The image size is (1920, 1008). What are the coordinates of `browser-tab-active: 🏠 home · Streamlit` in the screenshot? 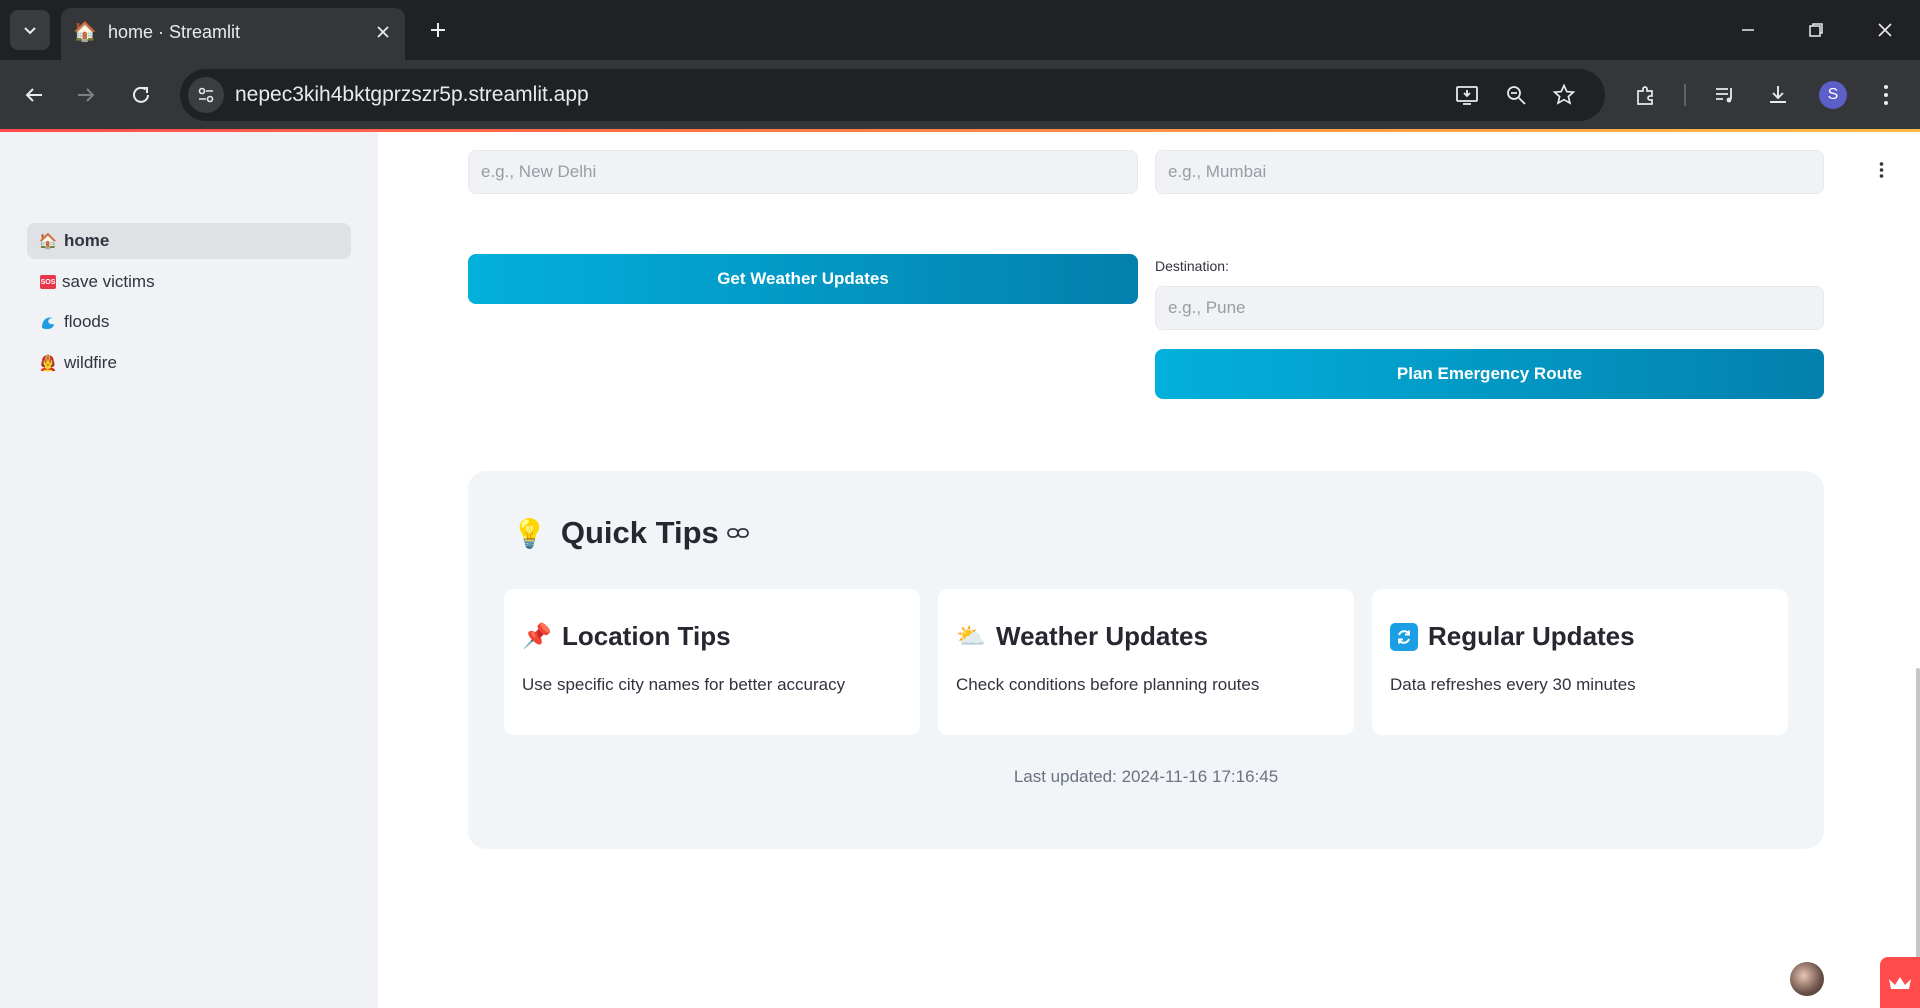 It's located at (233, 34).